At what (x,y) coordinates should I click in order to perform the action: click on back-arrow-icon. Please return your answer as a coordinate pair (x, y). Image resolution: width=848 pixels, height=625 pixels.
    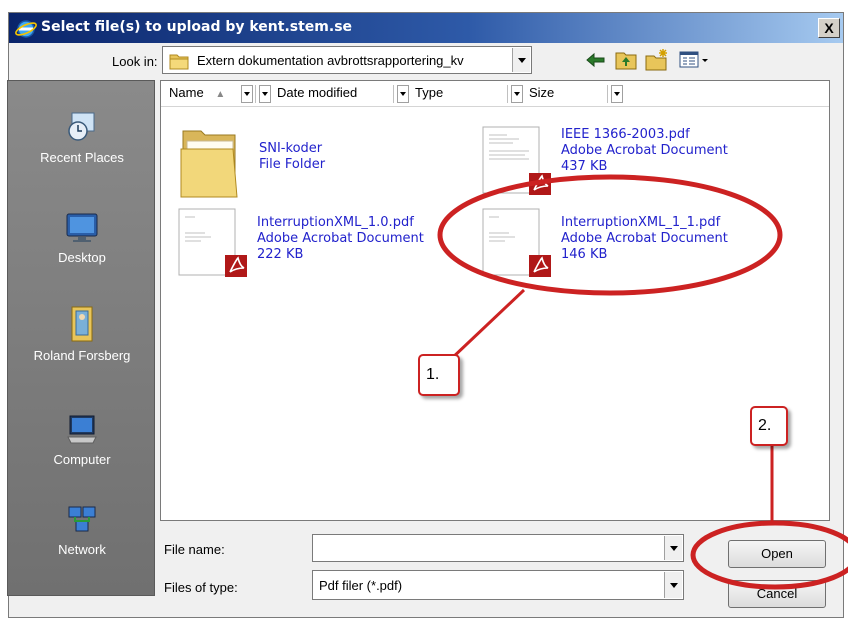
    Looking at the image, I should click on (595, 60).